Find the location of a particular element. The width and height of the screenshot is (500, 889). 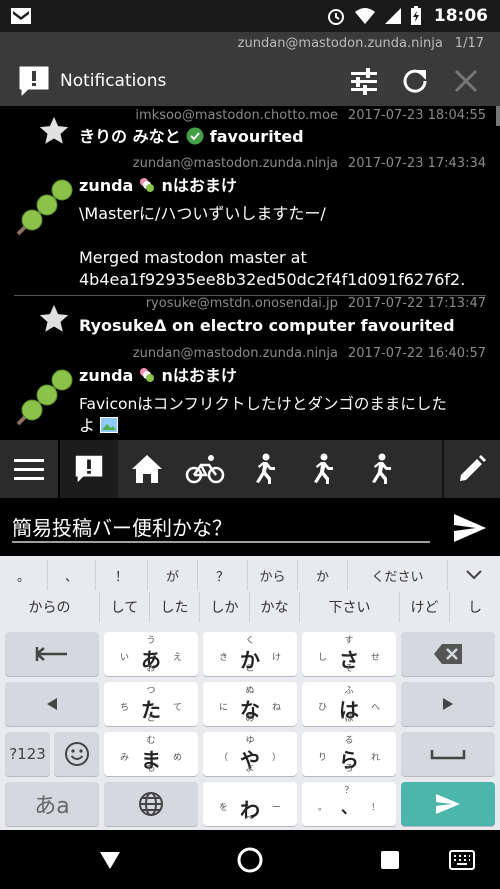

punctuation-key: ？。、！ is located at coordinates (349, 804).